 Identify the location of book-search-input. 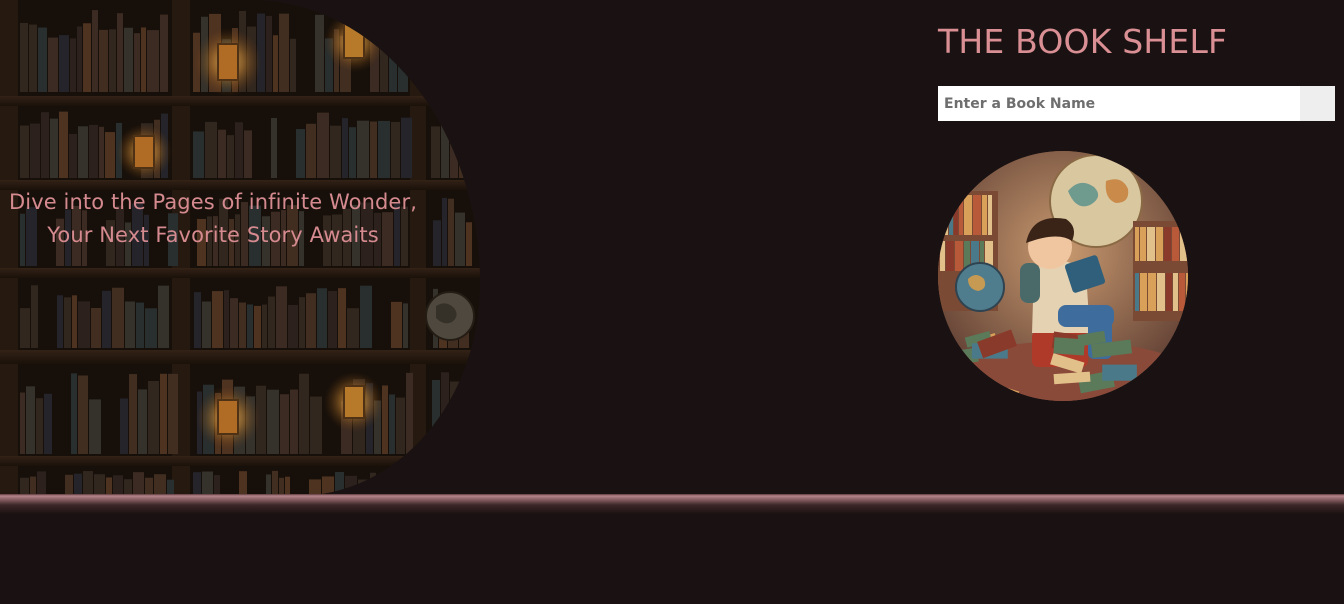
(1119, 103).